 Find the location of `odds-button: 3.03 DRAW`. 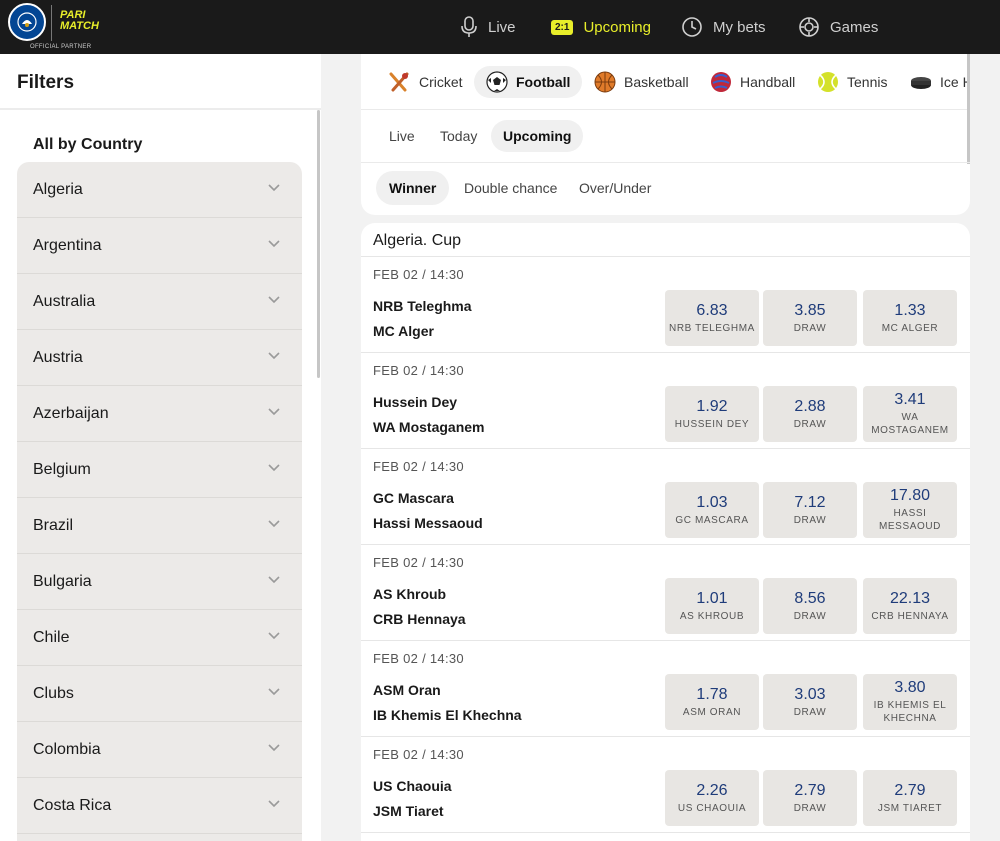

odds-button: 3.03 DRAW is located at coordinates (810, 702).